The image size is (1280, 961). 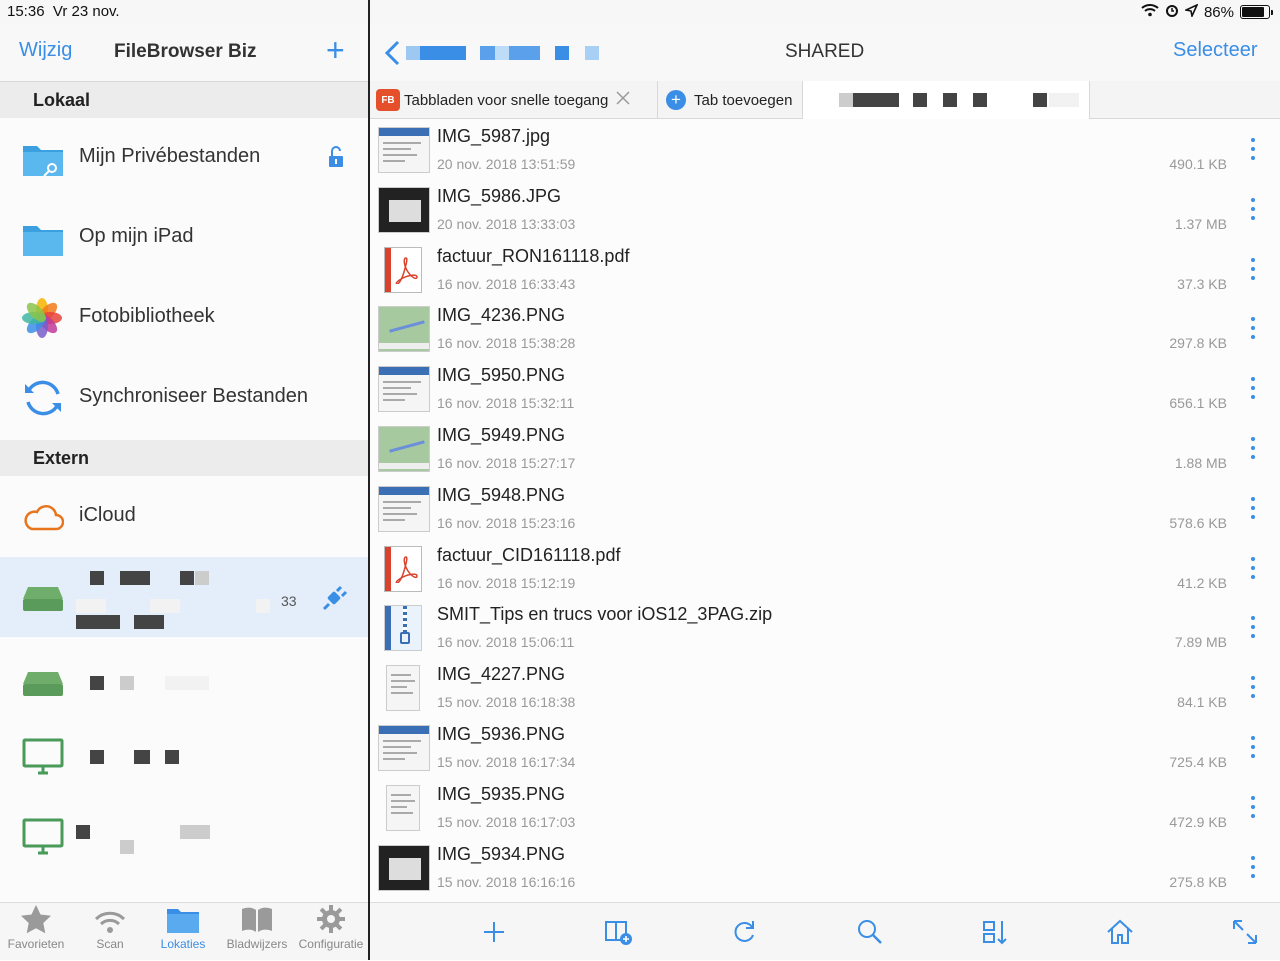 I want to click on battery-percentage: 86%, so click(x=1218, y=12).